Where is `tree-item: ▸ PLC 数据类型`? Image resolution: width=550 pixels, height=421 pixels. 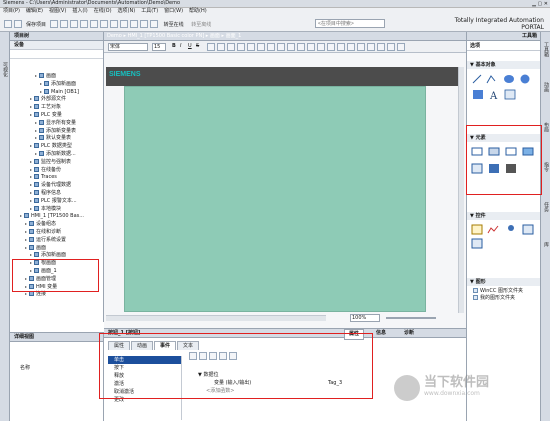
tree-item: ▸ PLC 数据类型 is located at coordinates (56, 146).